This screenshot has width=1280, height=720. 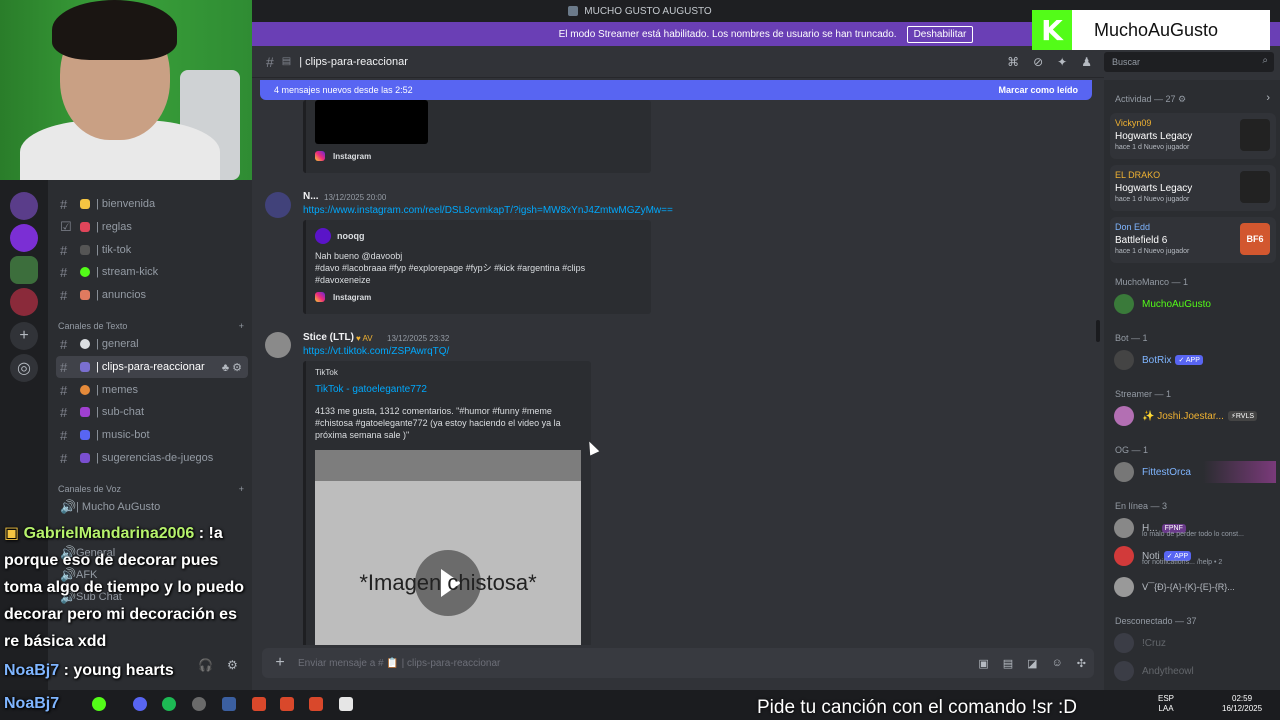 I want to click on embed-line-3: #davoxeneize, so click(x=343, y=280).